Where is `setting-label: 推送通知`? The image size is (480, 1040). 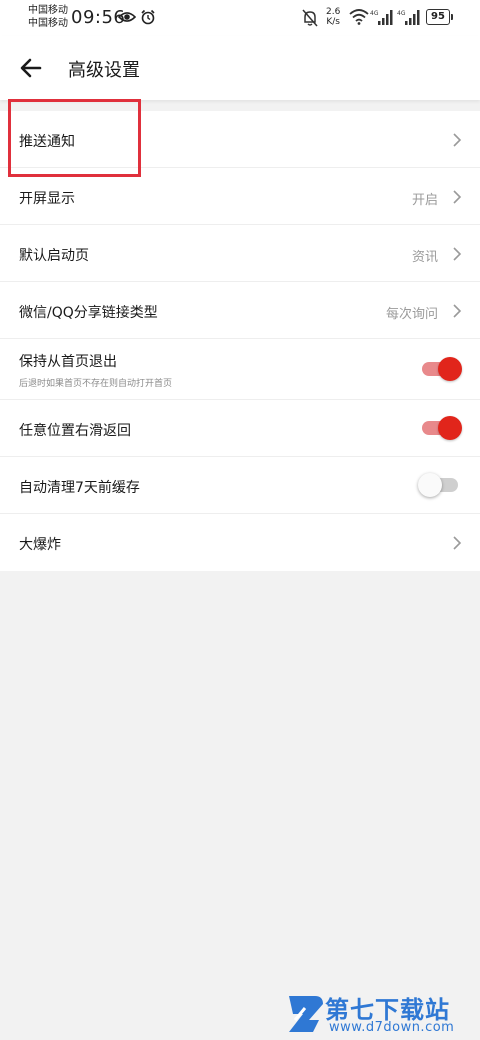
setting-label: 推送通知 is located at coordinates (47, 142).